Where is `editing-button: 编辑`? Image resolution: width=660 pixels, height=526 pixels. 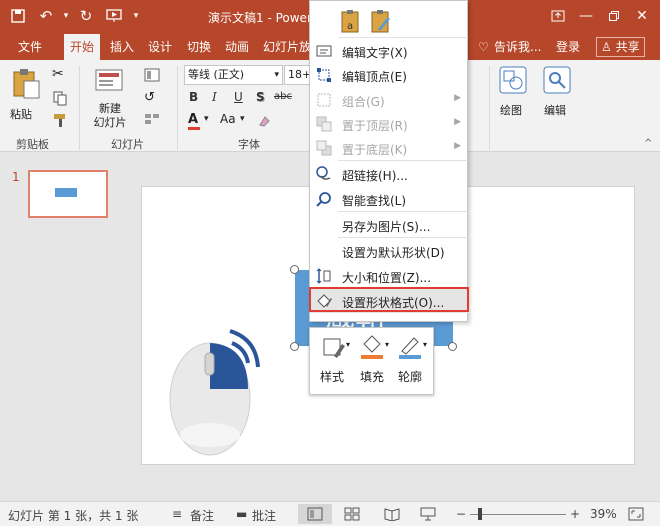 editing-button: 编辑 is located at coordinates (557, 96).